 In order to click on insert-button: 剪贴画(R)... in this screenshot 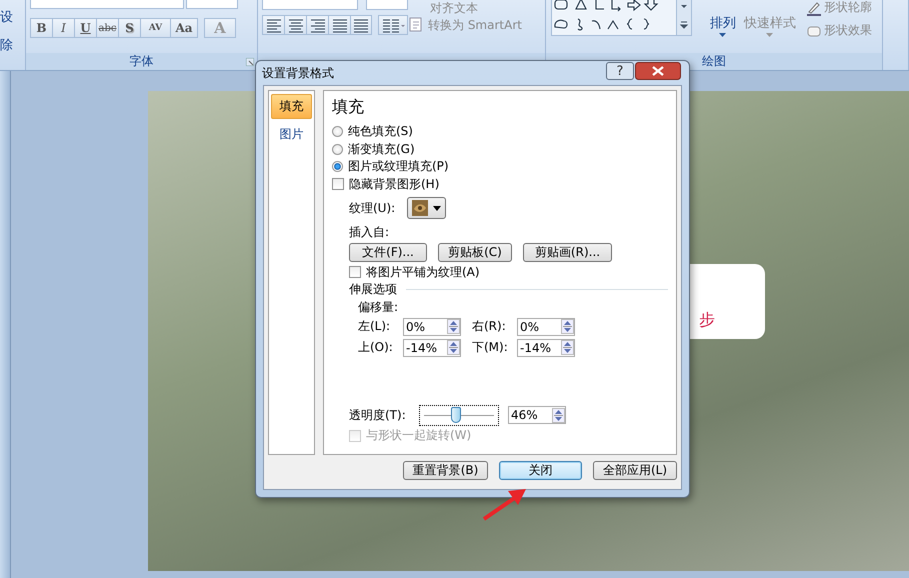, I will do `click(567, 252)`.